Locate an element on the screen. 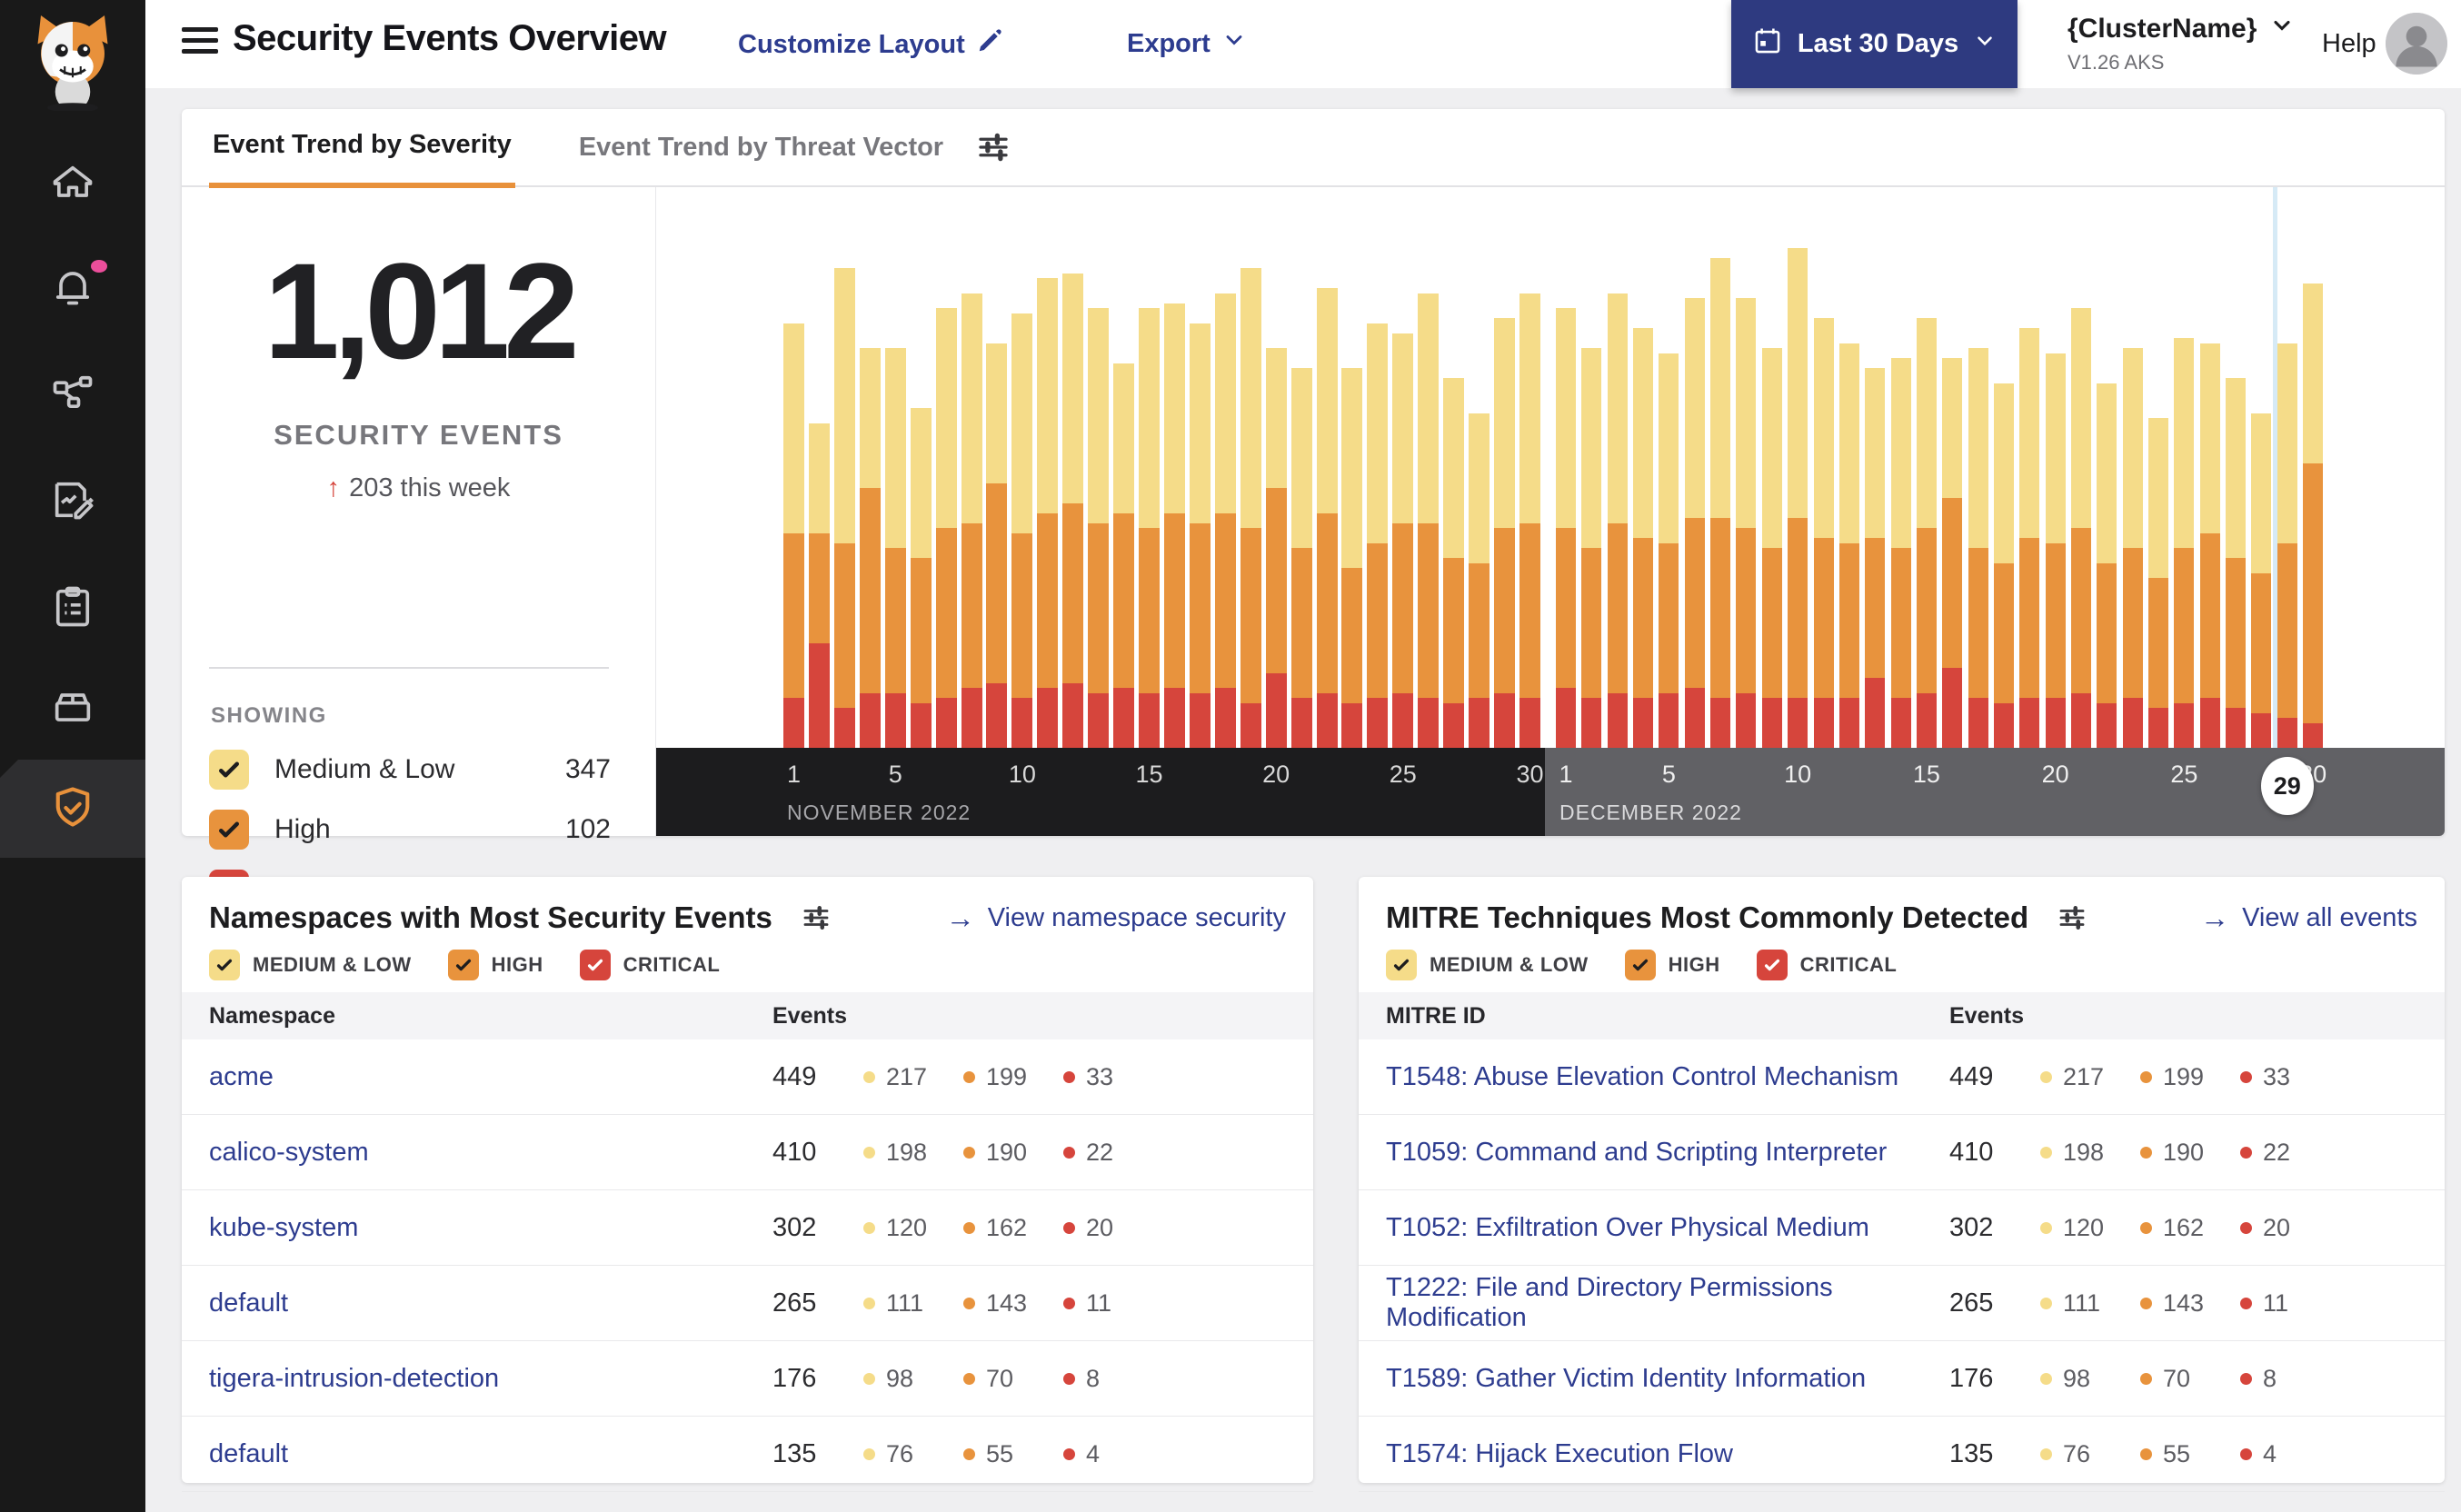 The height and width of the screenshot is (1512, 2461). legend-item: High 102 is located at coordinates (410, 830).